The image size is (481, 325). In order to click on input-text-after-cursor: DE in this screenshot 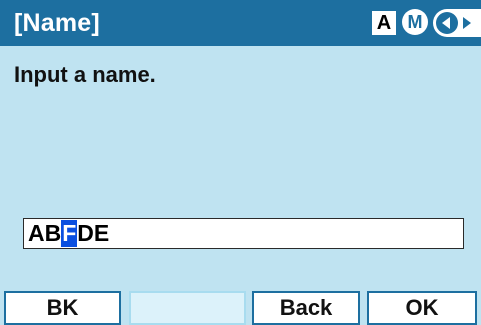, I will do `click(93, 233)`.